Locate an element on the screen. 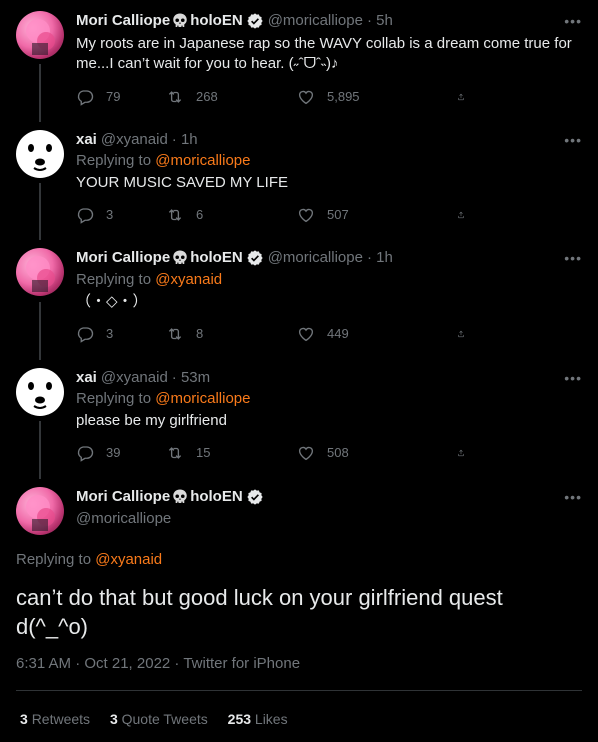  reply-count: 39 is located at coordinates (113, 452).